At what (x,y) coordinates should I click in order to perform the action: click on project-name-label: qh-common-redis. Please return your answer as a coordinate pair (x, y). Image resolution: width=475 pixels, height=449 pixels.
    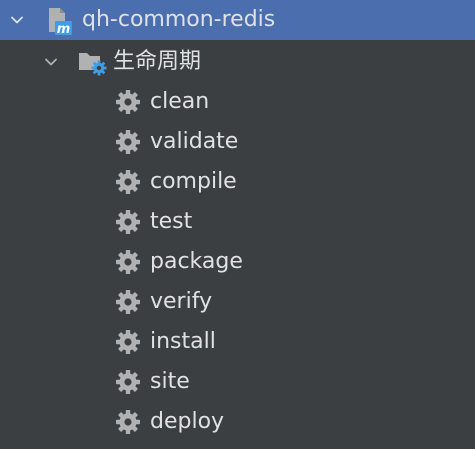
    Looking at the image, I should click on (179, 19).